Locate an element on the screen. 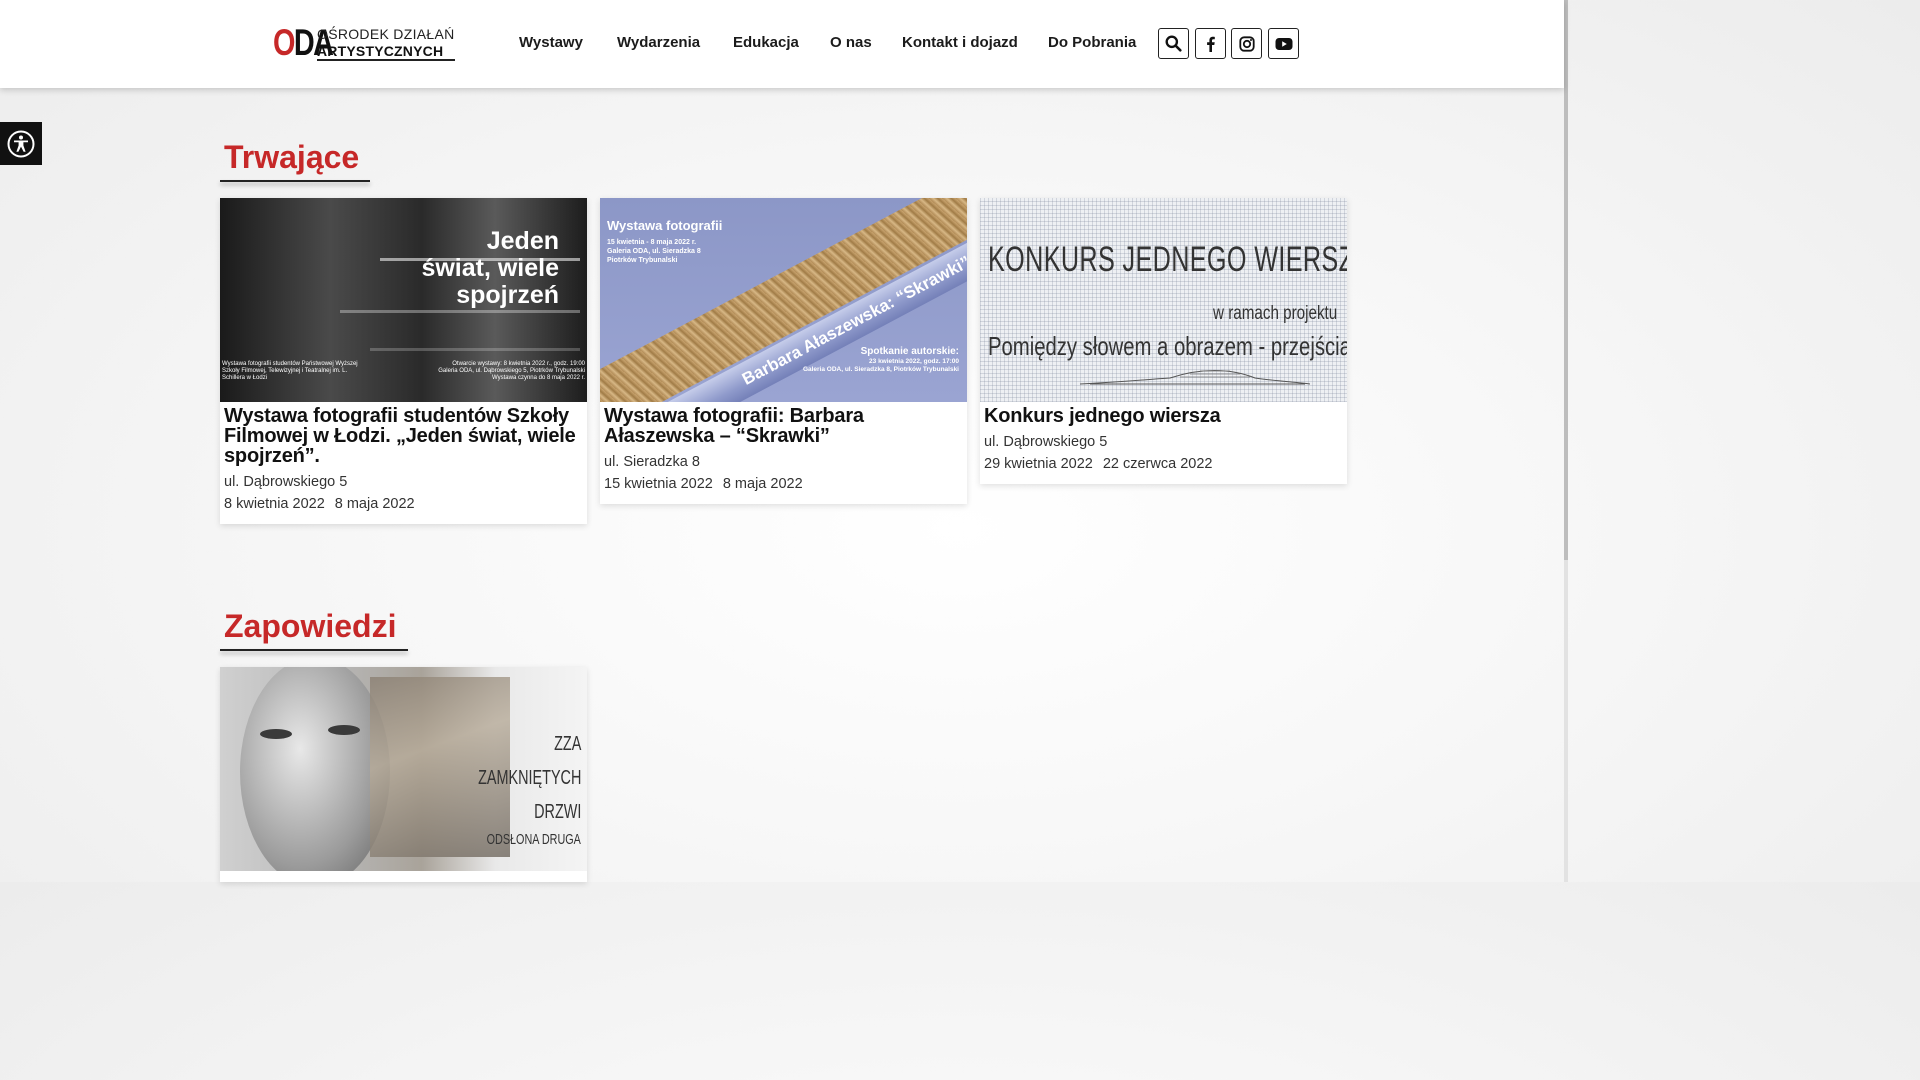  logo-line-2: ARTYSTYCZNYCH is located at coordinates (380, 51).